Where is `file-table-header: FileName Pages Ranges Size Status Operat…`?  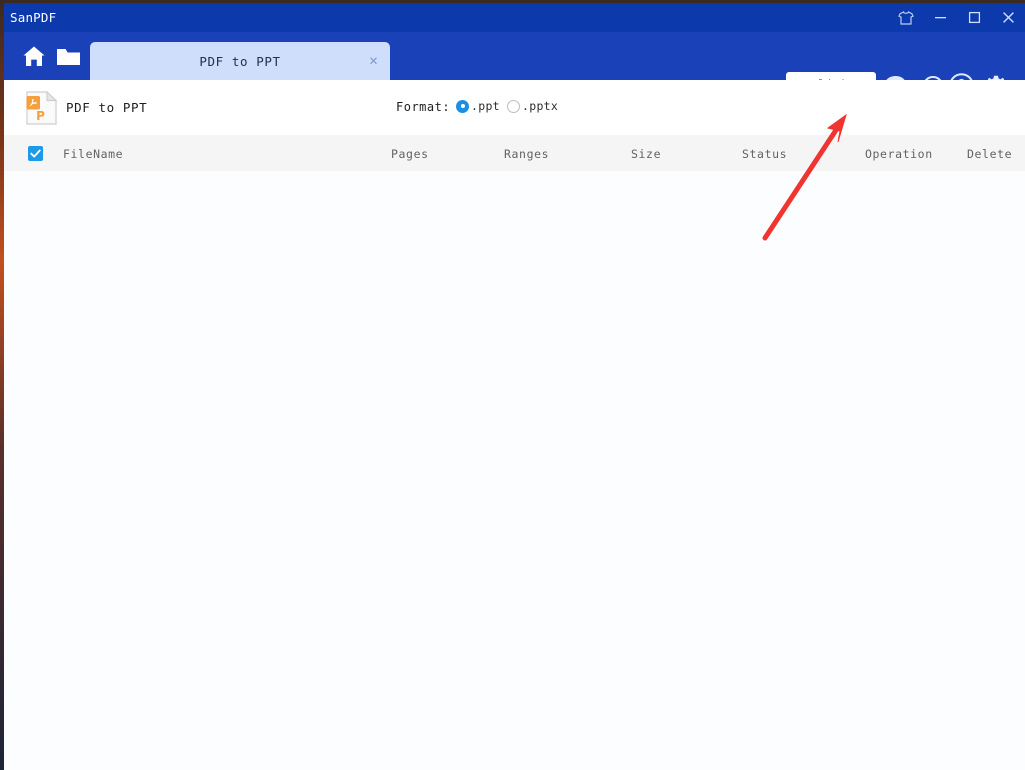 file-table-header: FileName Pages Ranges Size Status Operat… is located at coordinates (514, 153).